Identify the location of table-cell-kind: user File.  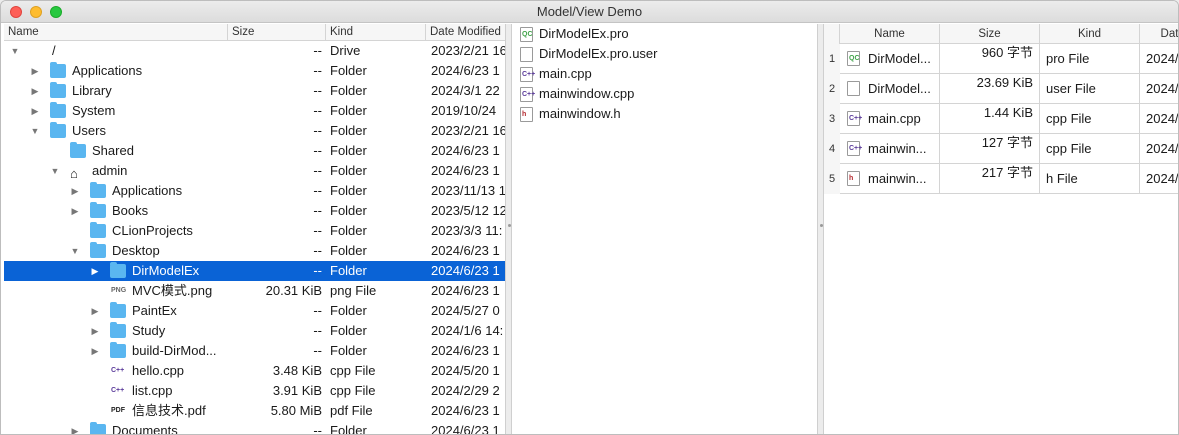
(1090, 89).